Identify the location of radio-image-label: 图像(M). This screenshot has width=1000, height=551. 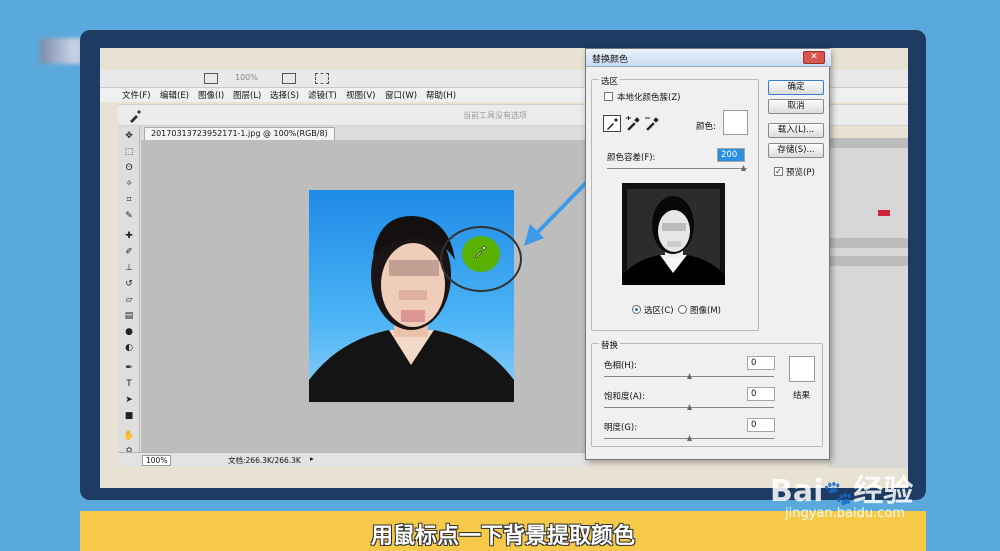
(705, 311).